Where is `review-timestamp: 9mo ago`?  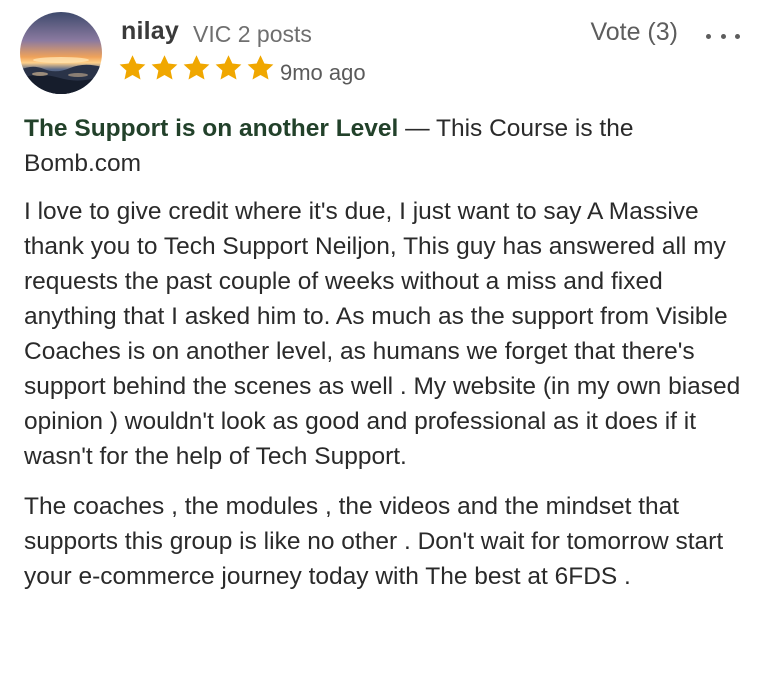
review-timestamp: 9mo ago is located at coordinates (323, 72).